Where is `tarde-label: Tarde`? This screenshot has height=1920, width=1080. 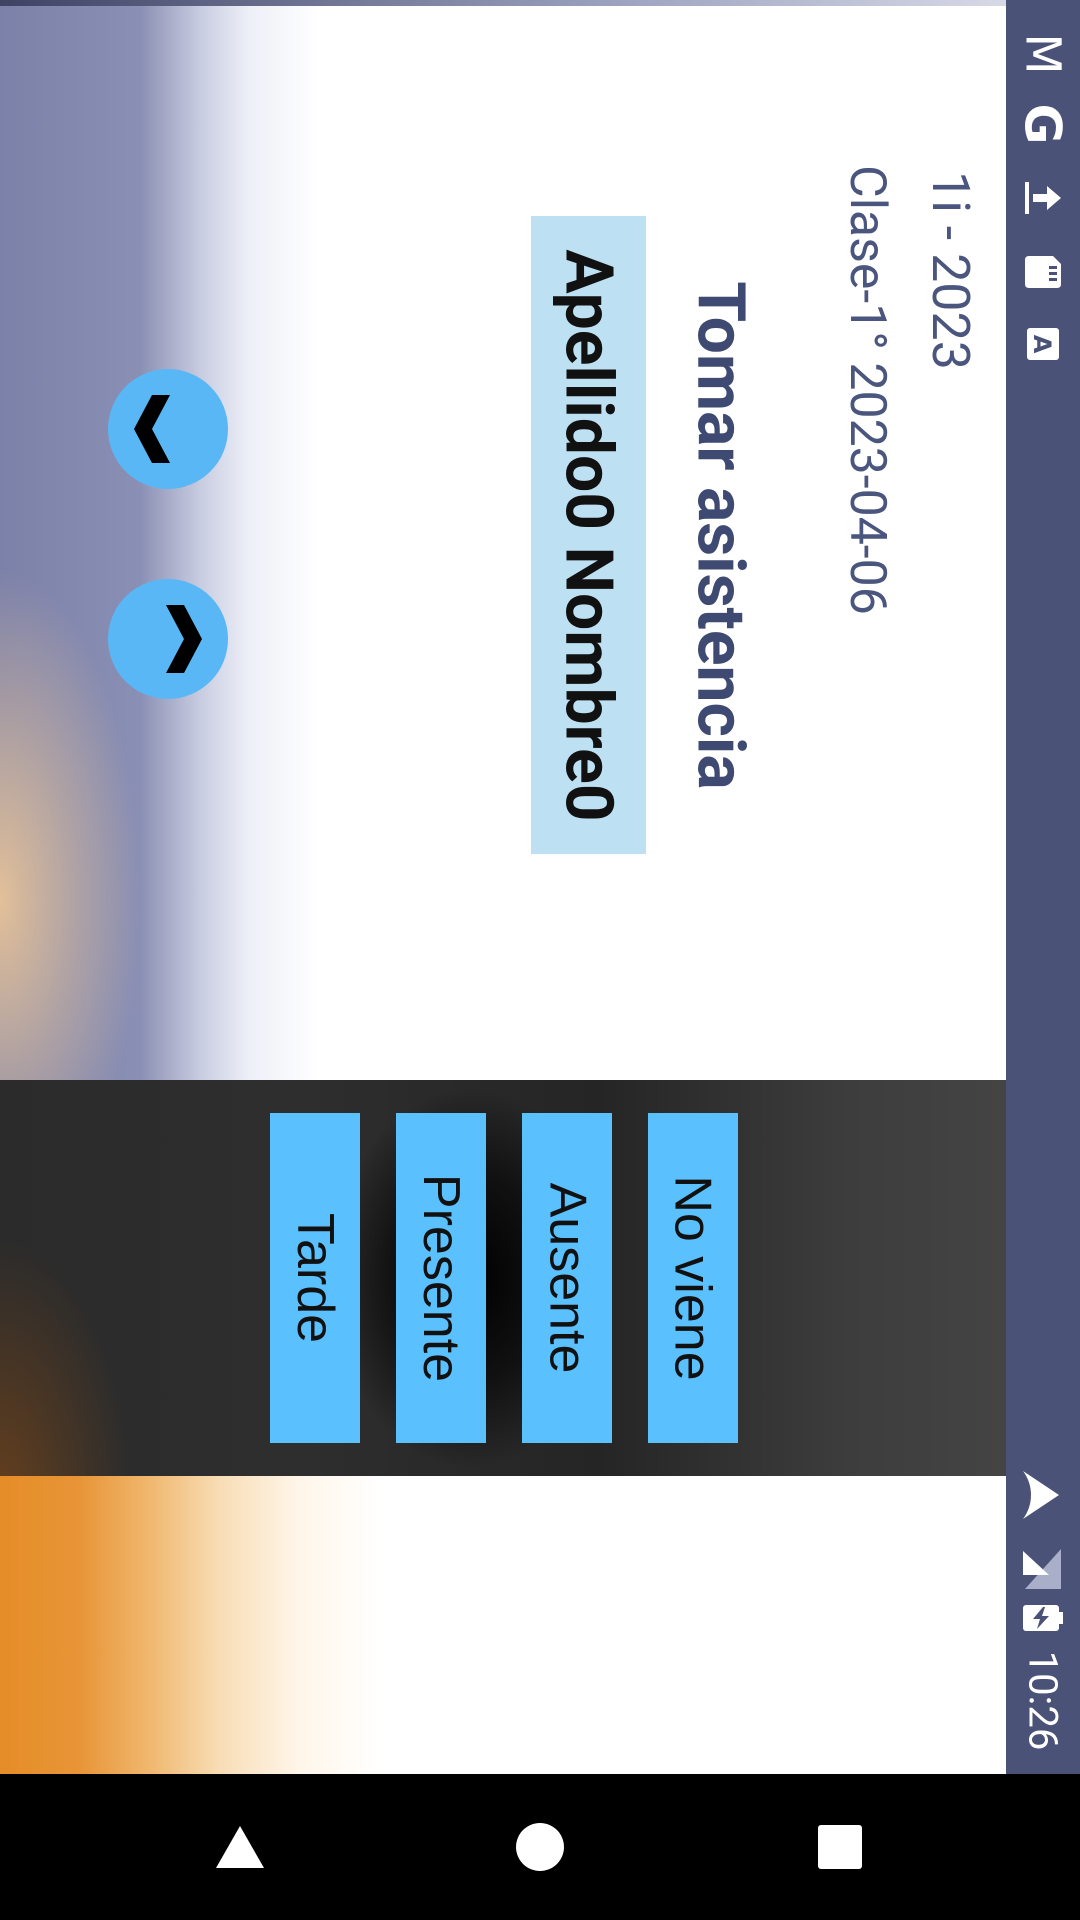
tarde-label: Tarde is located at coordinates (315, 1278).